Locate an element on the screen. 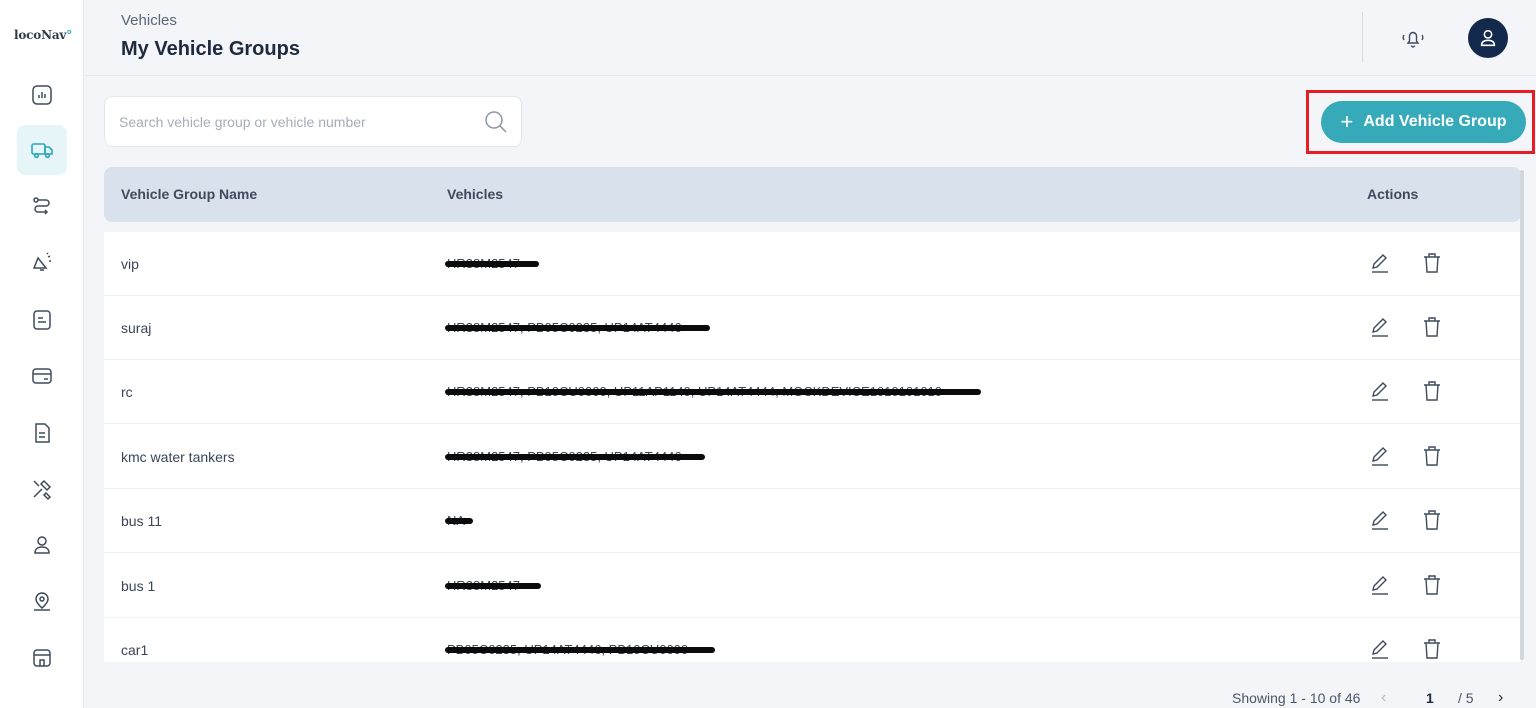  sidebar-item-maintenance is located at coordinates (42, 489).